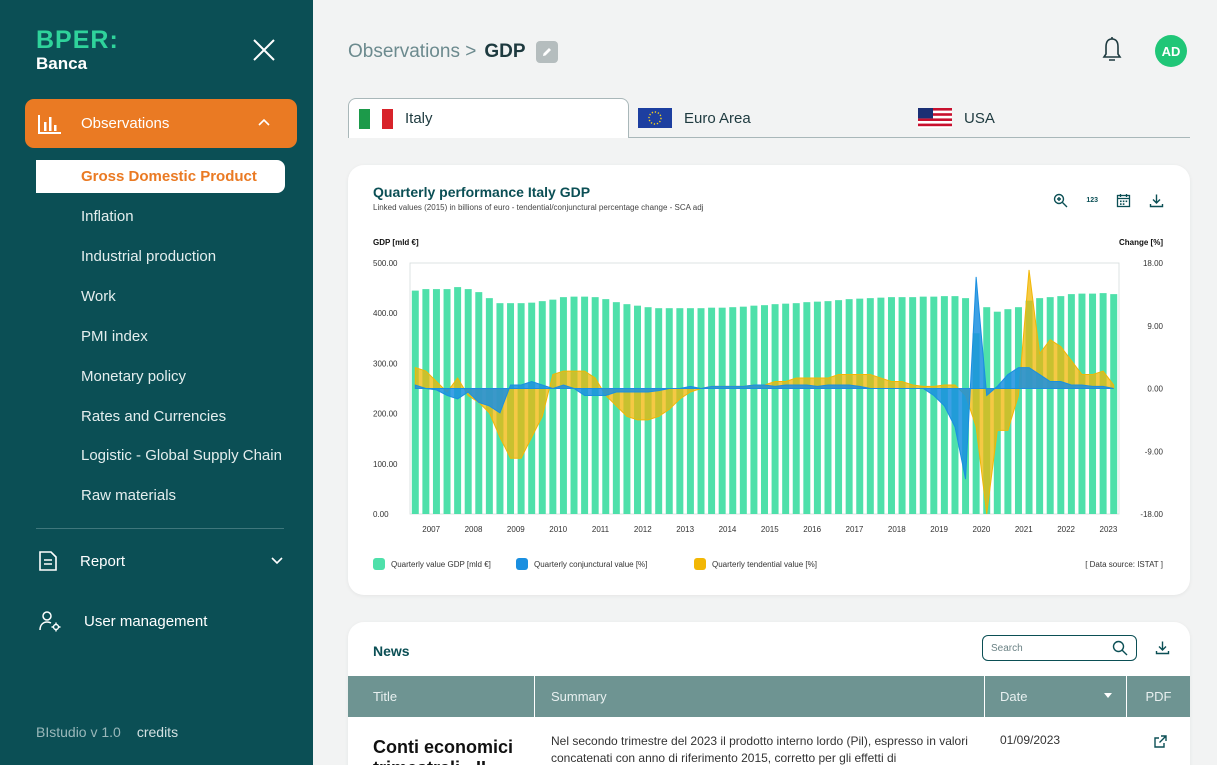  I want to click on logo-line2: Banca, so click(62, 63).